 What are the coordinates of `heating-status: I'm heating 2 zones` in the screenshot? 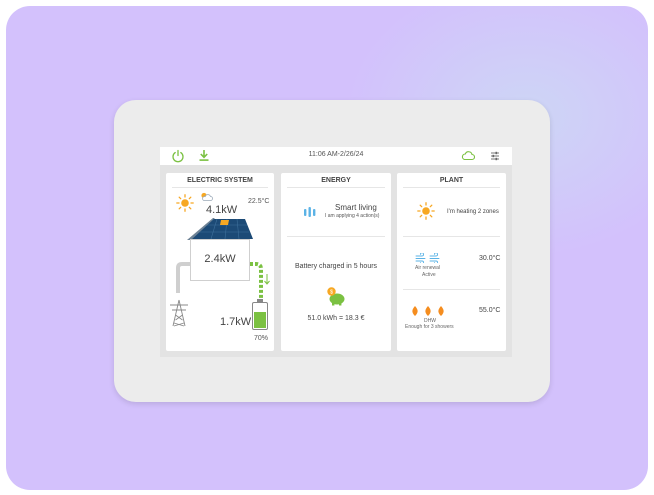 It's located at (473, 212).